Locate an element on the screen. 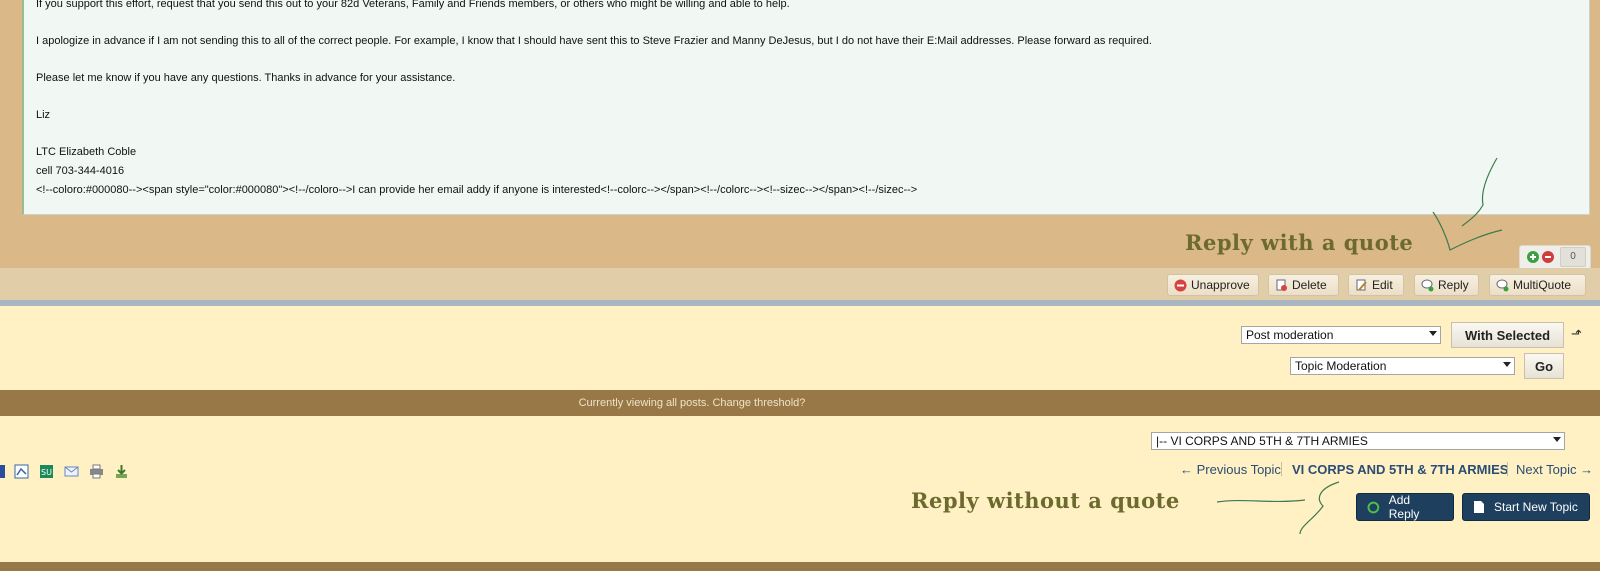 This screenshot has width=1600, height=571. annotation-reply-without-quote: Reply without a quote is located at coordinates (1045, 500).